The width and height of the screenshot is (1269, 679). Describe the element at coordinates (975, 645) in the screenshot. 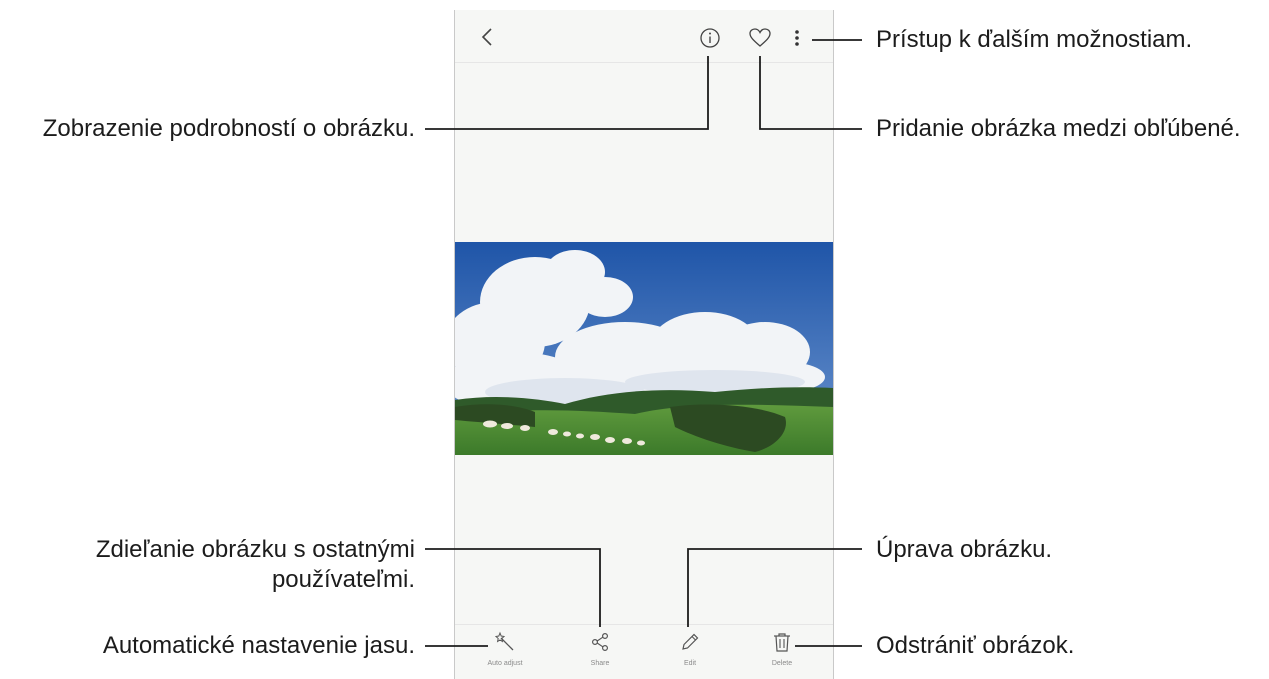

I see `callout-delete: Odstrániť obrázok.` at that location.